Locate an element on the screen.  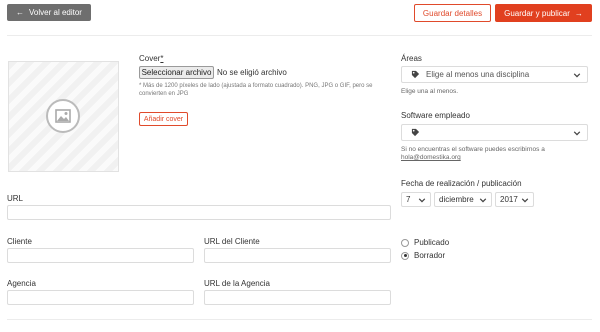
file-input-row: Seleccionar archivo No se eligió archivo is located at coordinates (213, 72).